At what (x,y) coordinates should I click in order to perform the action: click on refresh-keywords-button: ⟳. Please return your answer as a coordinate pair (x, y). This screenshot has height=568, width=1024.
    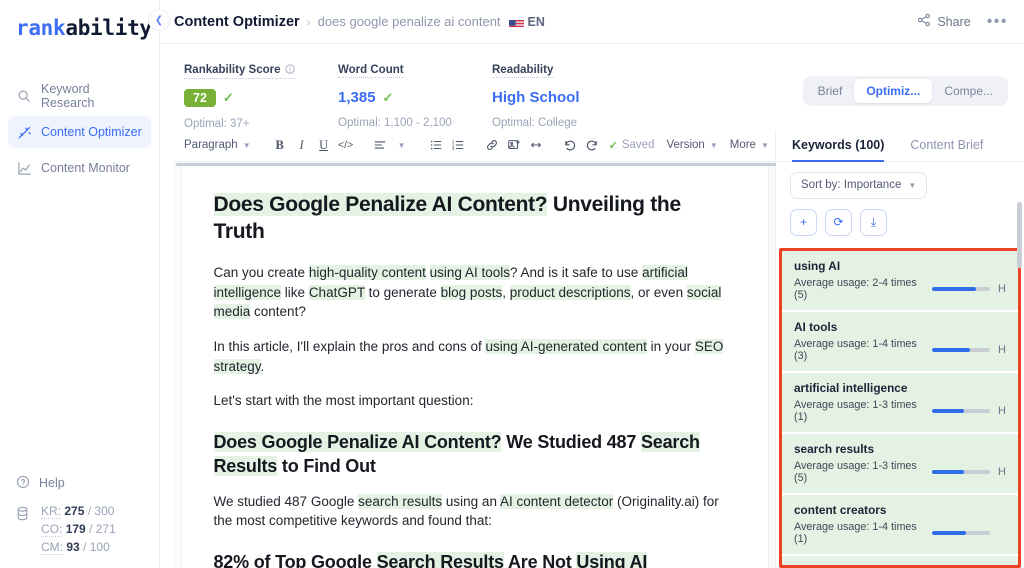
    Looking at the image, I should click on (838, 222).